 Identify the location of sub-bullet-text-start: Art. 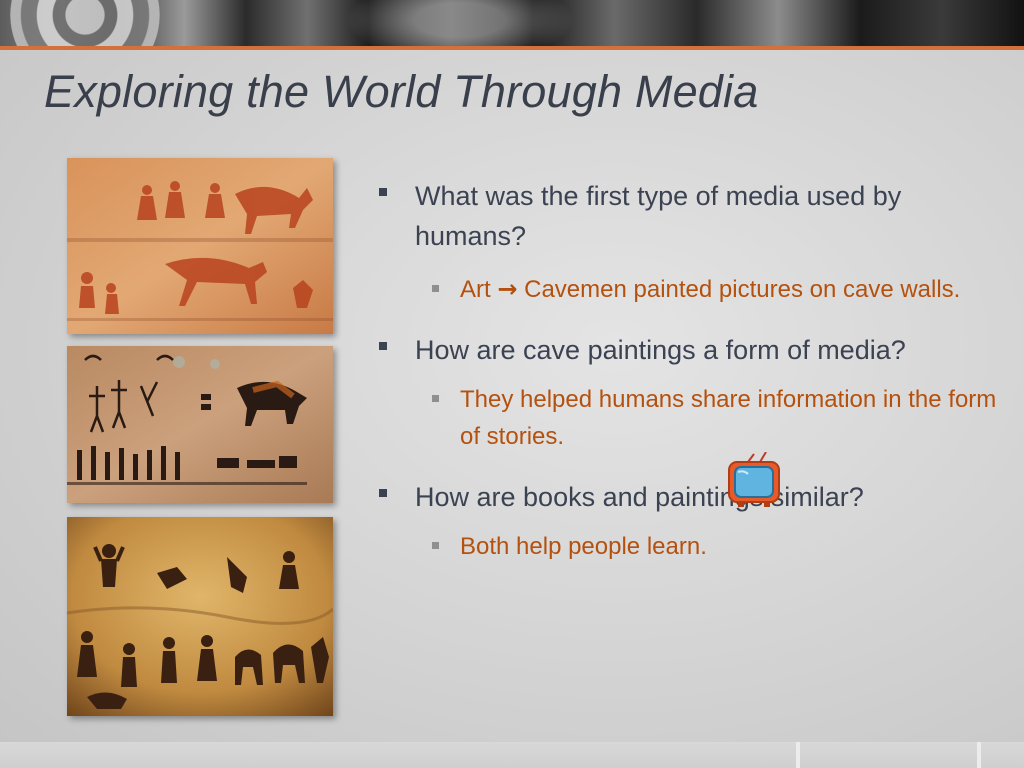
(479, 289).